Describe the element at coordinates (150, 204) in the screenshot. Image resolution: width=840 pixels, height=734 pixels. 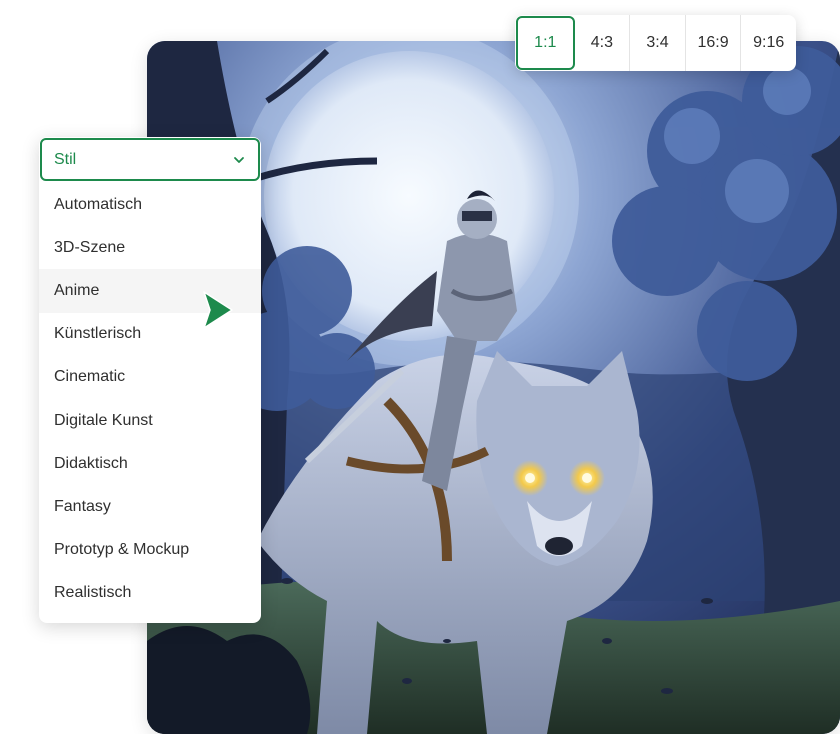
I see `style-option-automatisch: Automatisch` at that location.